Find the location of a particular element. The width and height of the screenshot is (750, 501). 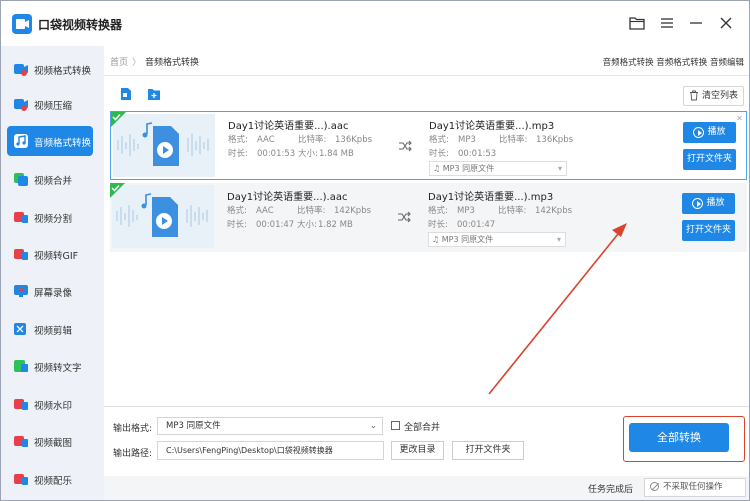

target-duration: 时长: 00:01:47 is located at coordinates (462, 225).